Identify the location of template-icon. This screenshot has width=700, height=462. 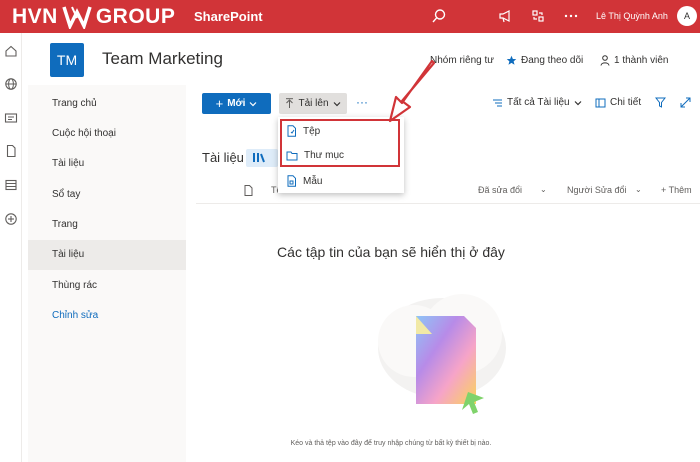
(291, 181).